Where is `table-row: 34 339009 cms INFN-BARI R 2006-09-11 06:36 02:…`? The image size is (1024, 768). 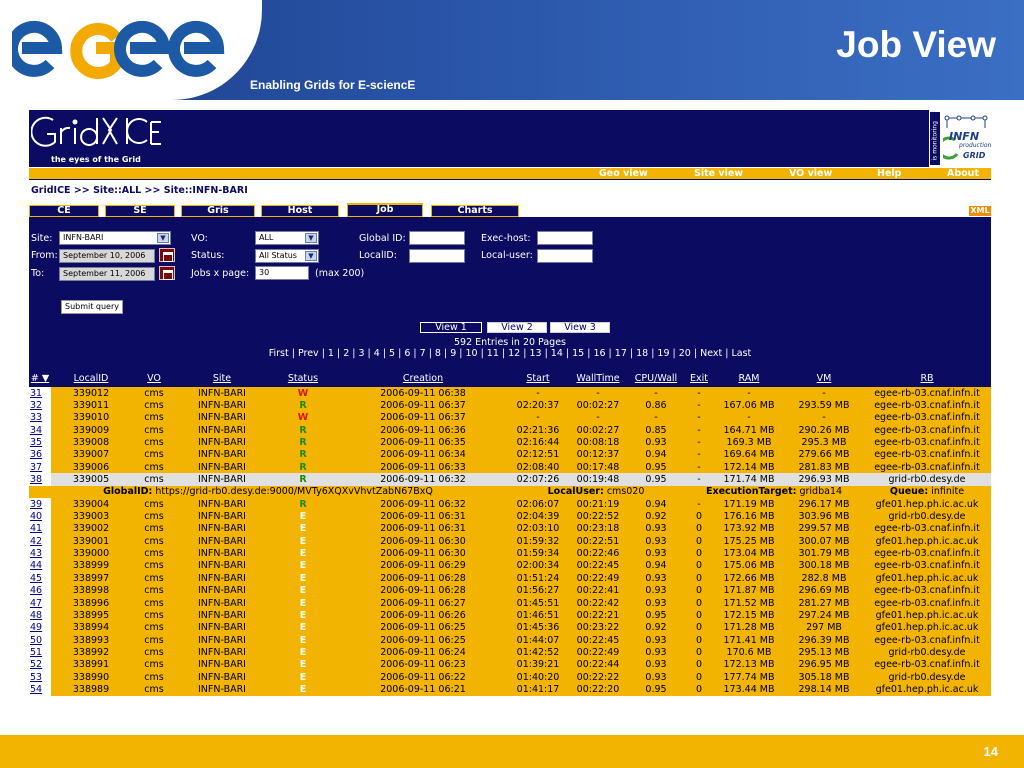
table-row: 34 339009 cms INFN-BARI R 2006-09-11 06:36 02:… is located at coordinates (510, 430).